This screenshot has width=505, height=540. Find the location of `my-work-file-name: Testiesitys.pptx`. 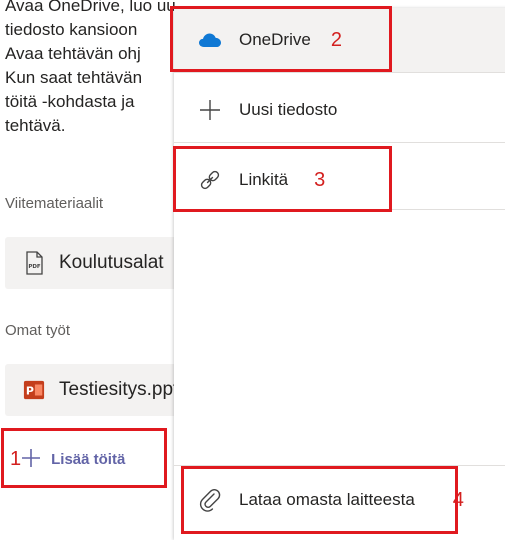

my-work-file-name: Testiesitys.pptx is located at coordinates (117, 389).